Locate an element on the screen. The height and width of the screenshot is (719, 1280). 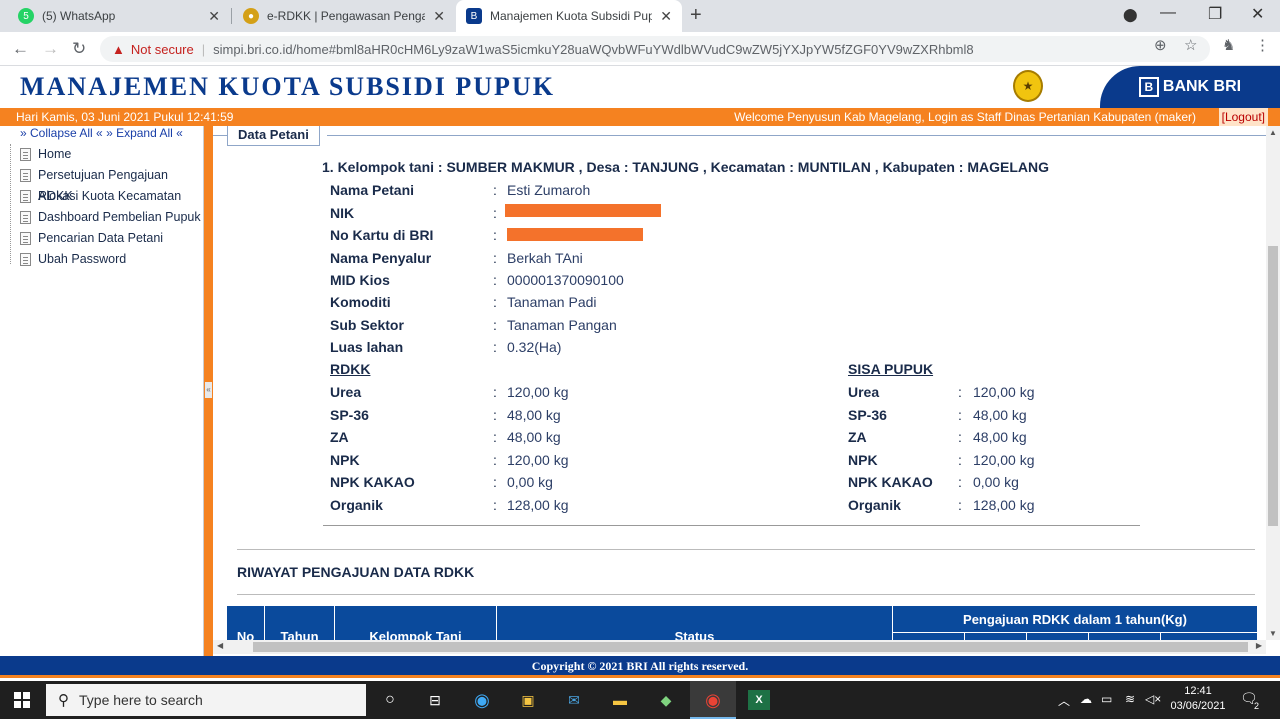
sidebar-splitter: « is located at coordinates (208, 391).